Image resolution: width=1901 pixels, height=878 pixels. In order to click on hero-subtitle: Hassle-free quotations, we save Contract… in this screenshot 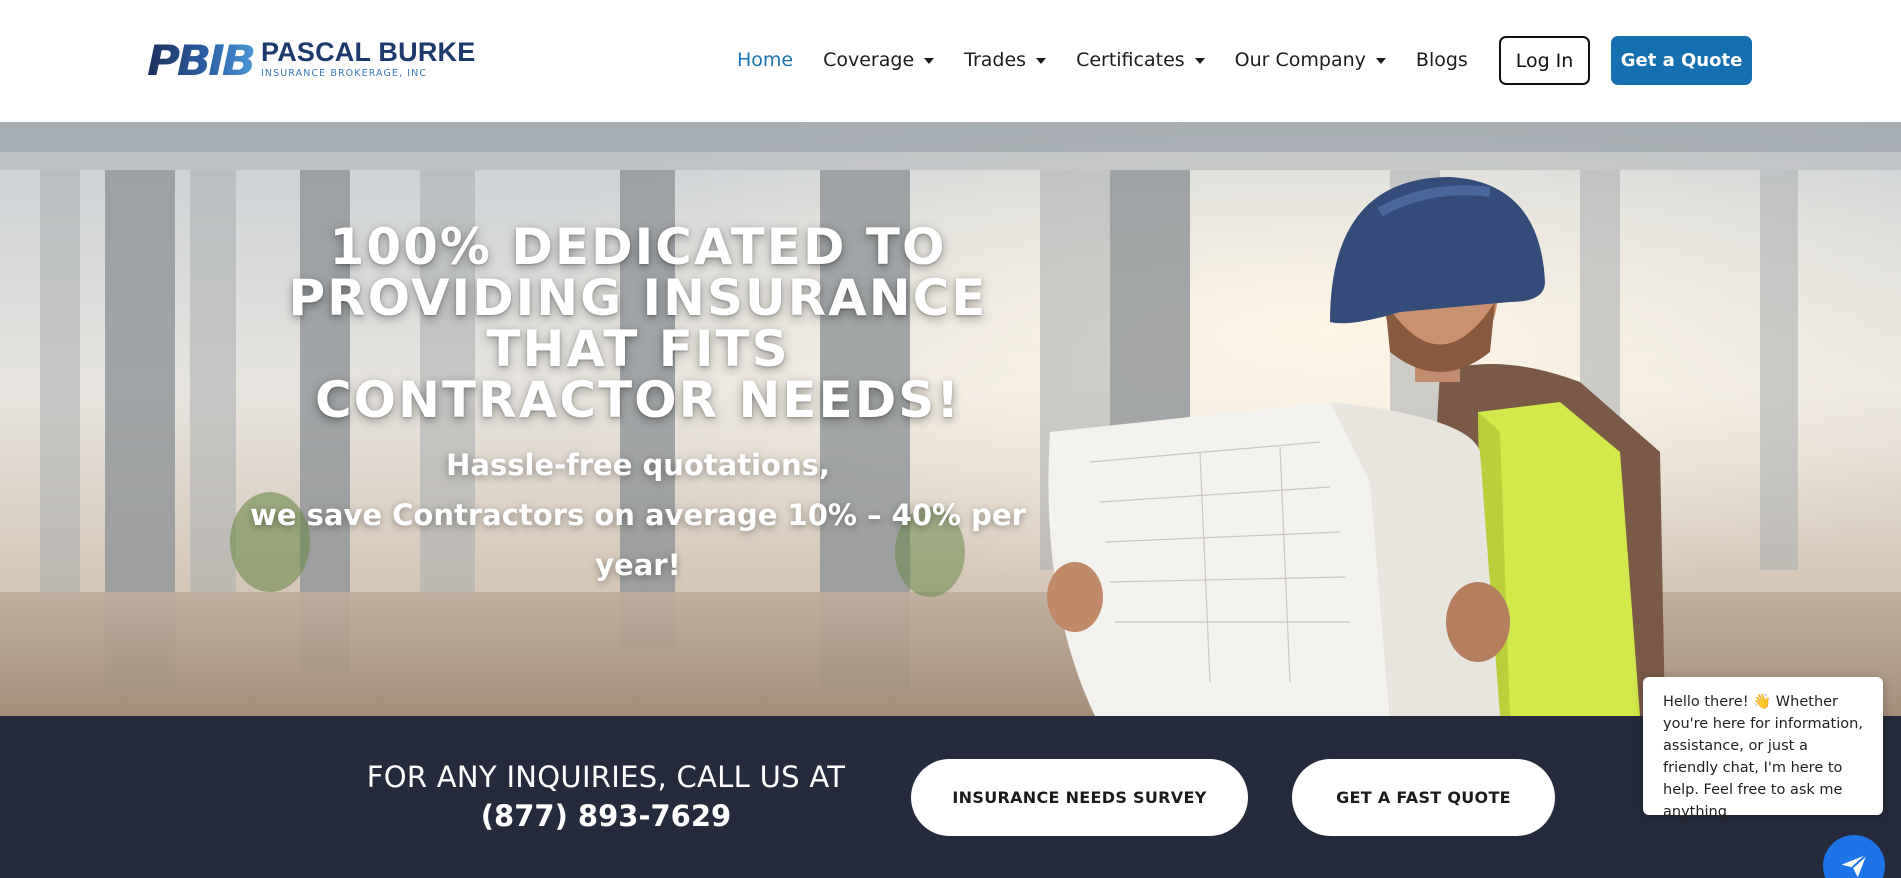, I will do `click(638, 515)`.